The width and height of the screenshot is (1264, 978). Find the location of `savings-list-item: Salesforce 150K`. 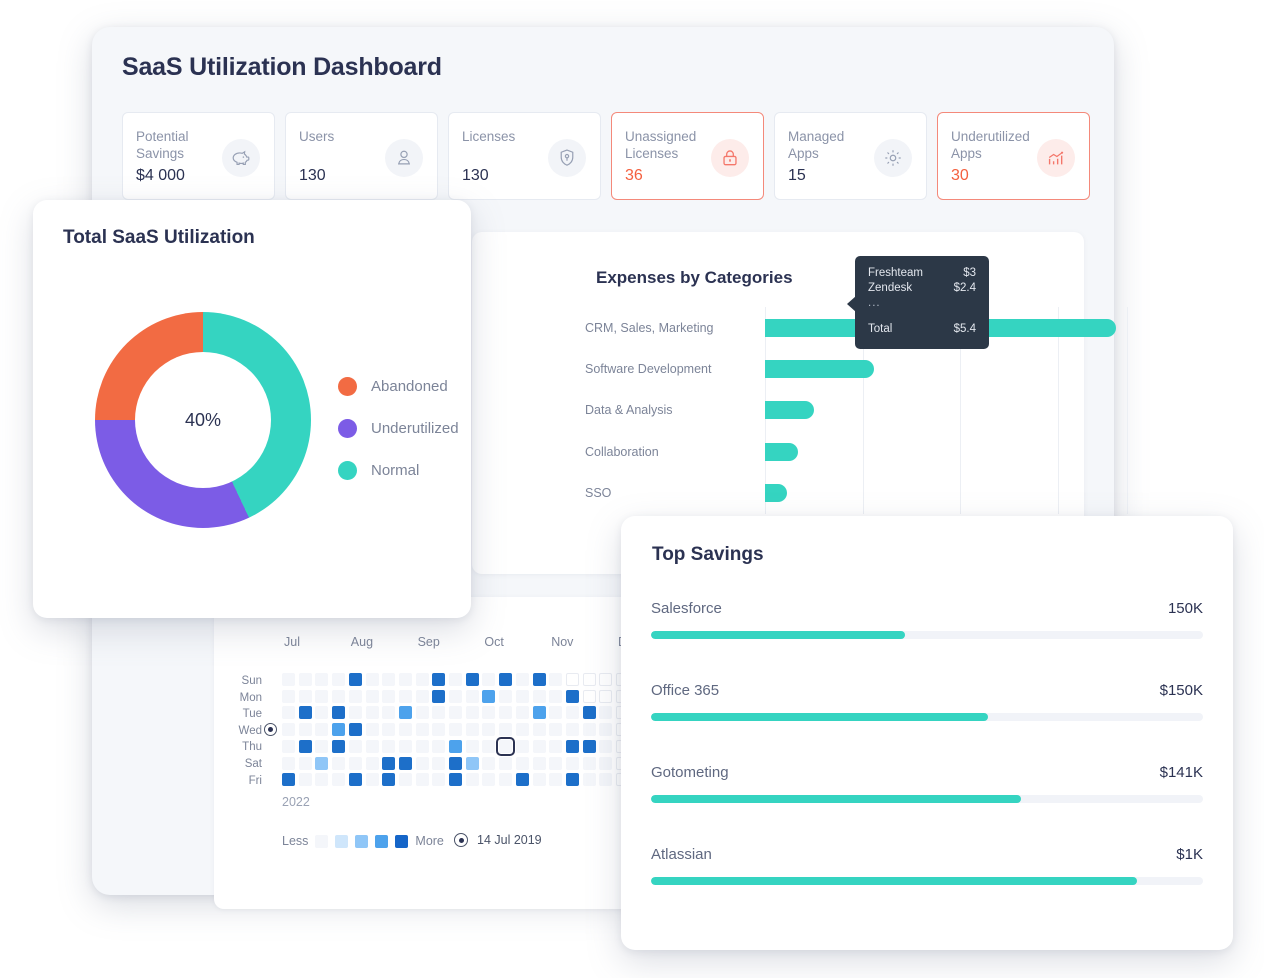

savings-list-item: Salesforce 150K is located at coordinates (927, 641).